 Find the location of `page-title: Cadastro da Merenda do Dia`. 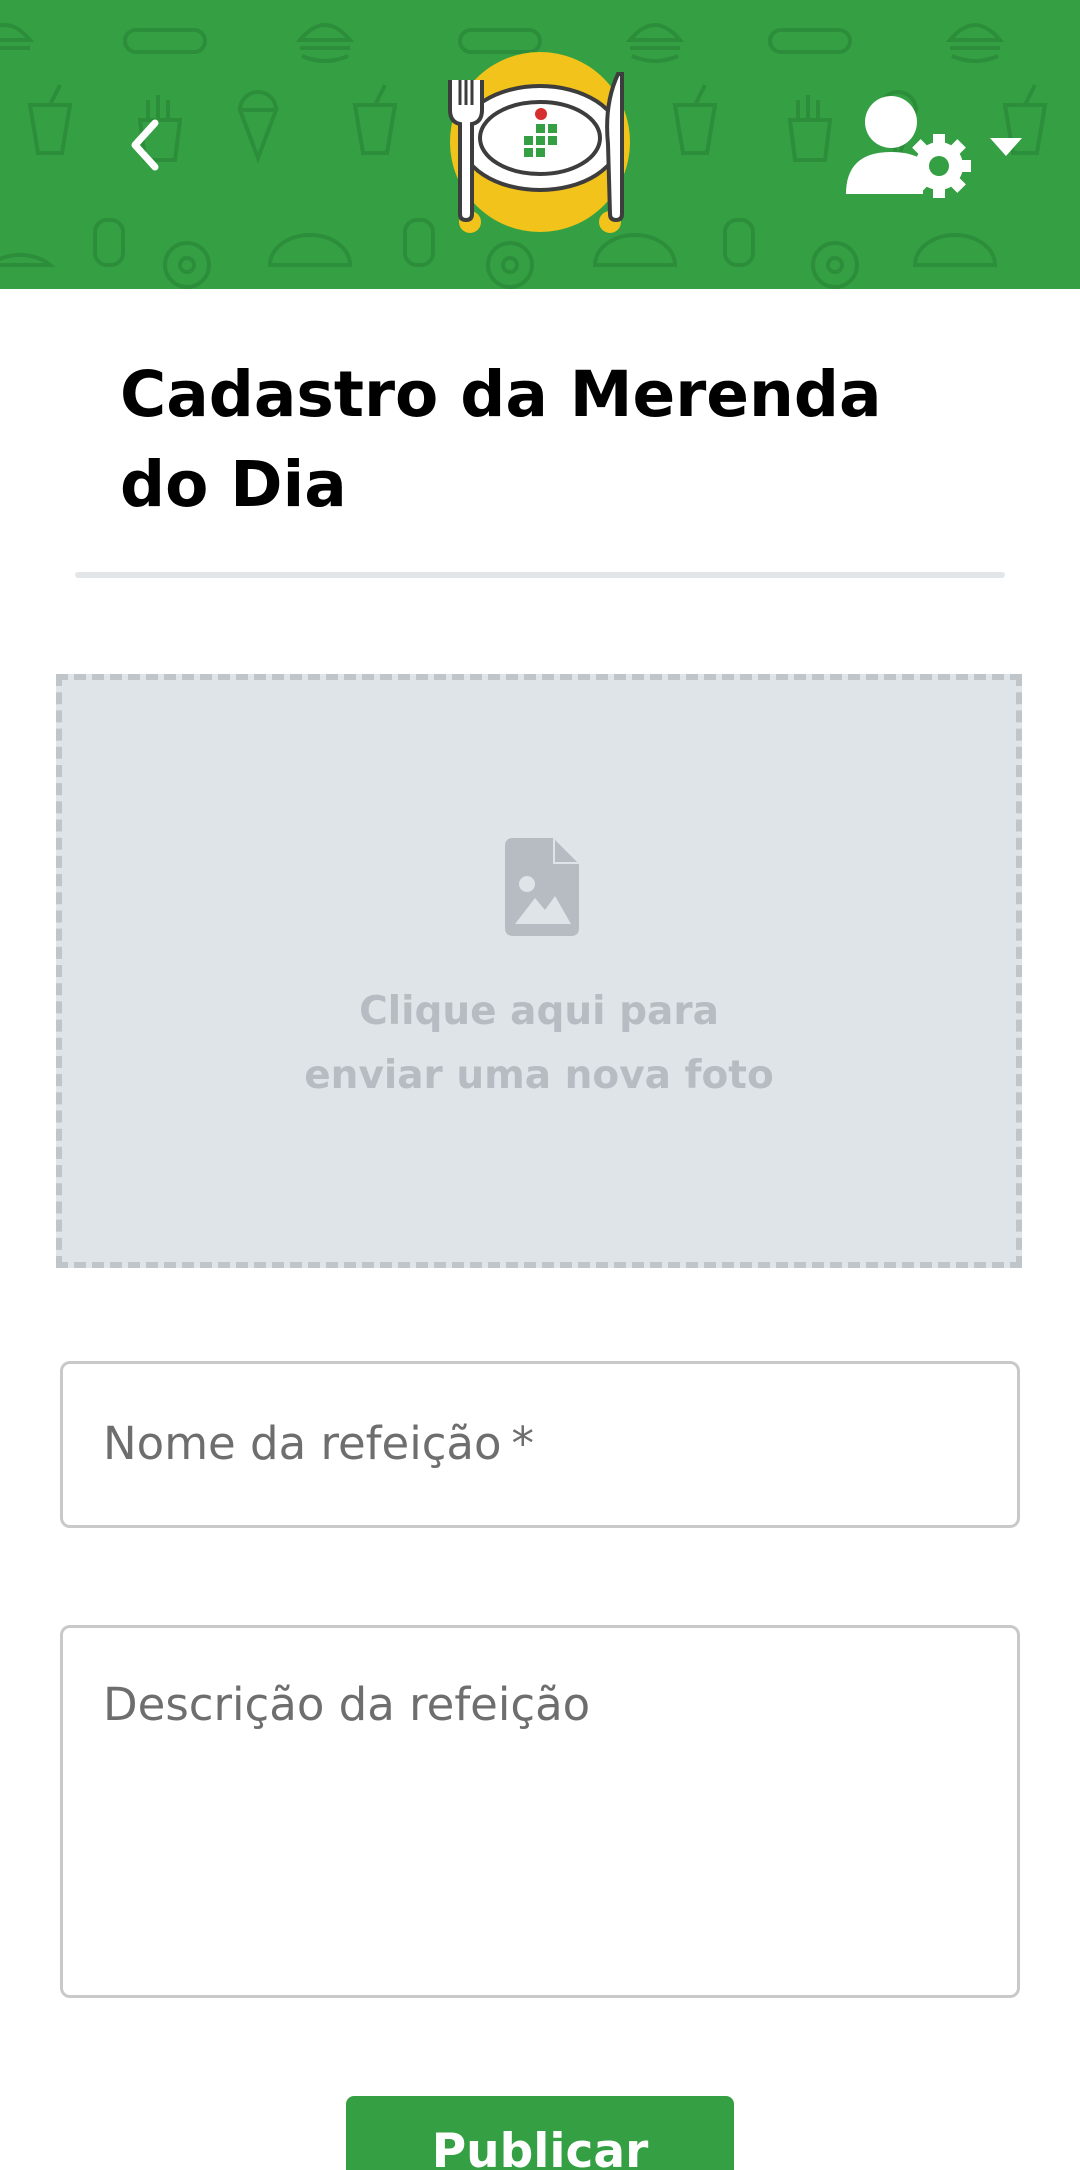

page-title: Cadastro da Merenda do Dia is located at coordinates (501, 439).